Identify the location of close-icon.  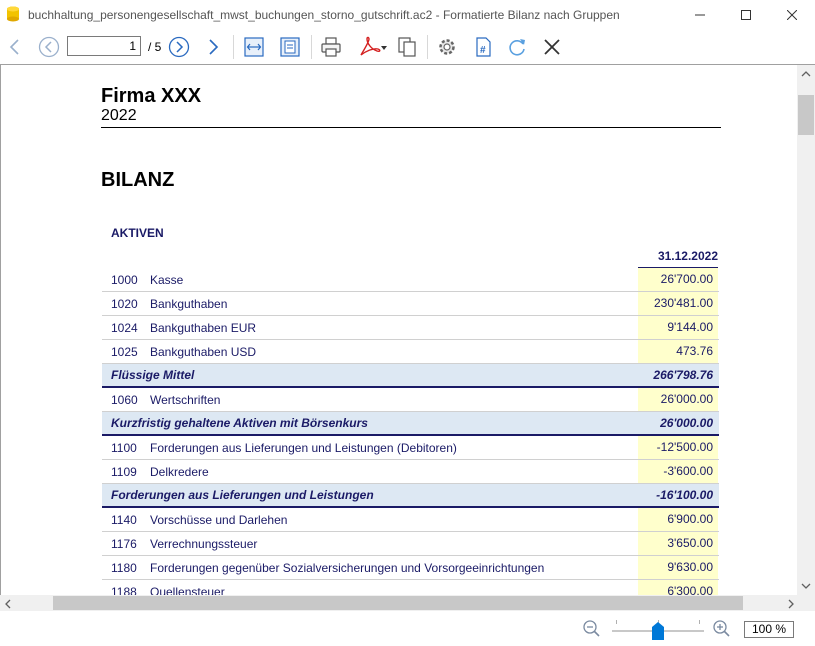
(552, 47).